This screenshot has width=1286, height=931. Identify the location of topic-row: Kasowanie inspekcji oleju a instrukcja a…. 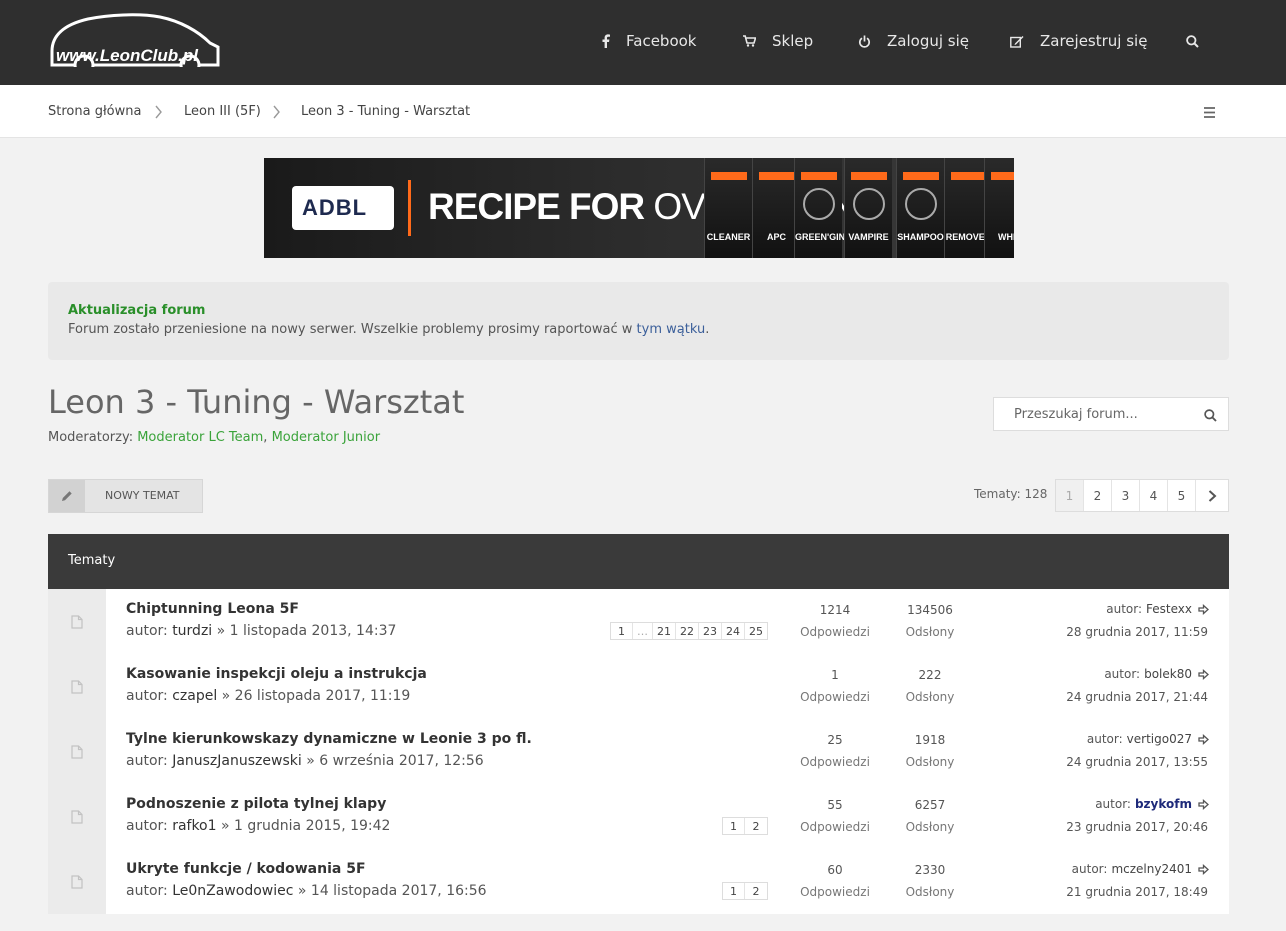
(638, 686).